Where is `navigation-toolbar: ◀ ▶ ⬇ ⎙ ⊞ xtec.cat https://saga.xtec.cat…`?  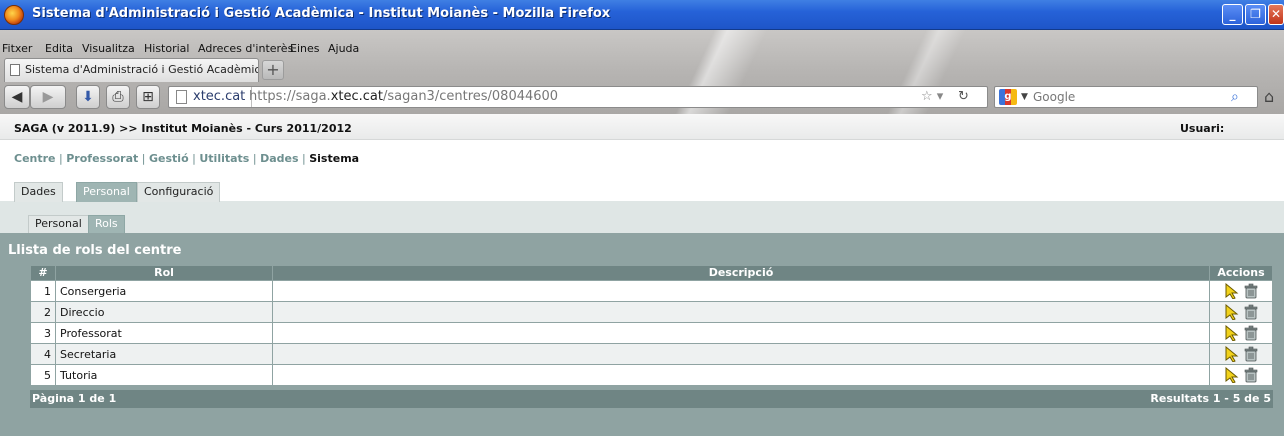 navigation-toolbar: ◀ ▶ ⬇ ⎙ ⊞ xtec.cat https://saga.xtec.cat… is located at coordinates (642, 98).